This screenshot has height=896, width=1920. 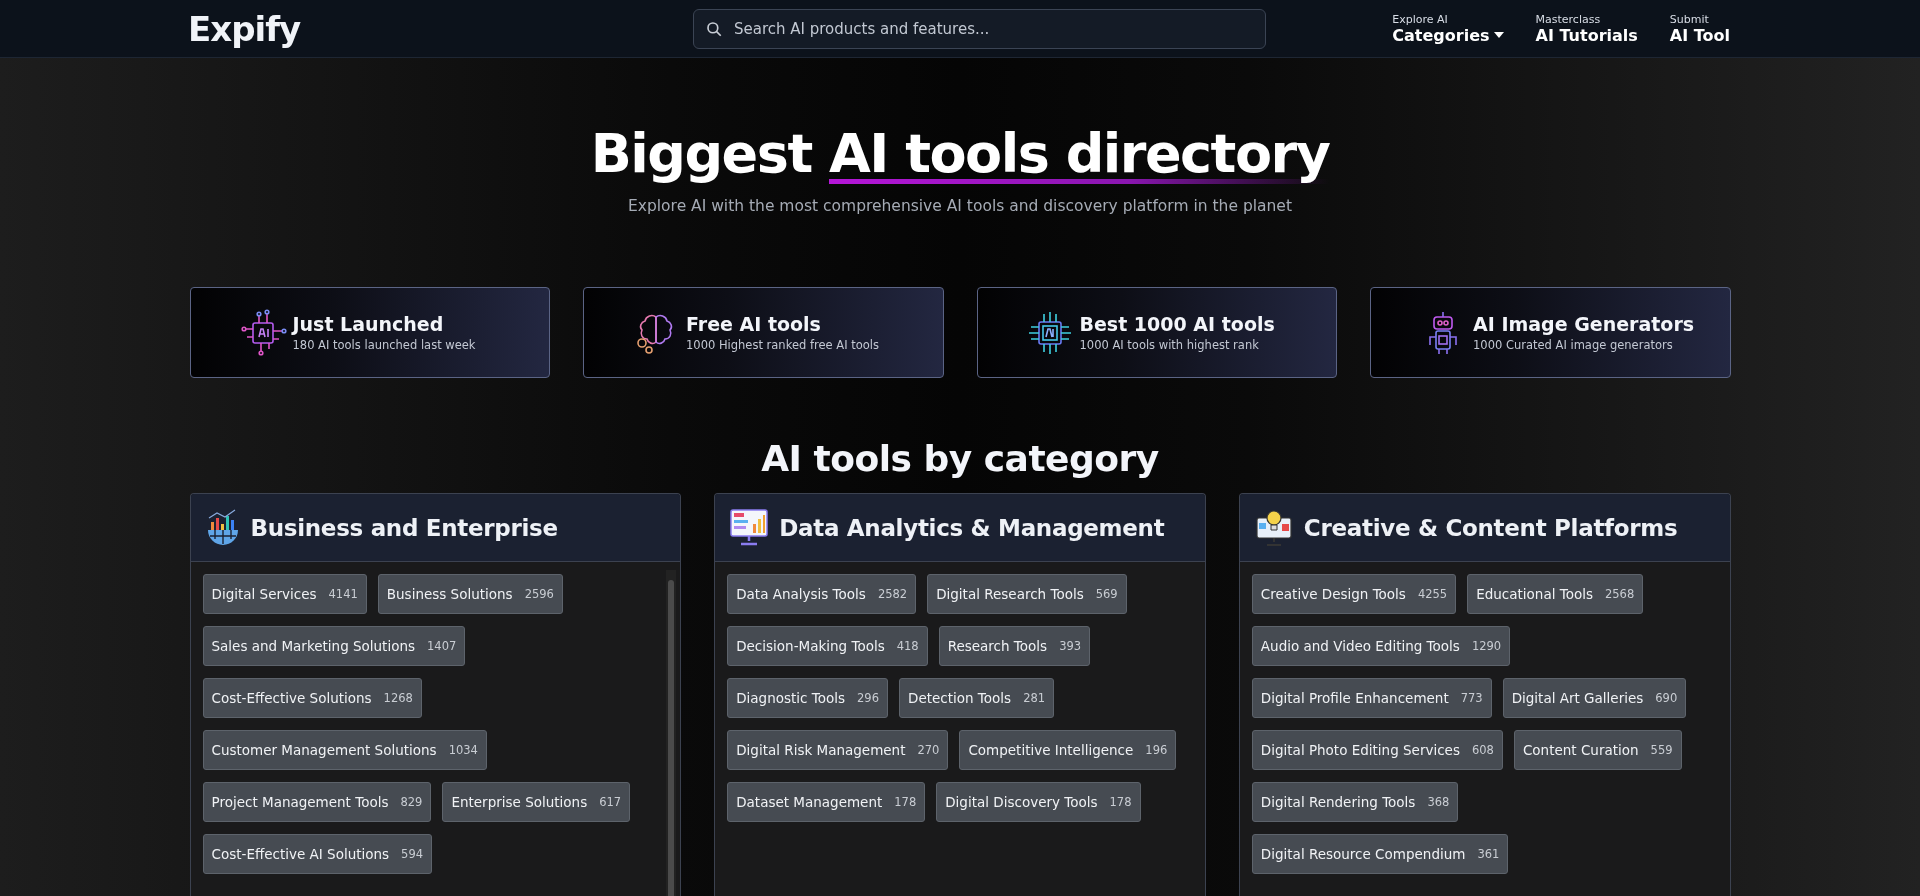 I want to click on logo: Expify, so click(x=440, y=28).